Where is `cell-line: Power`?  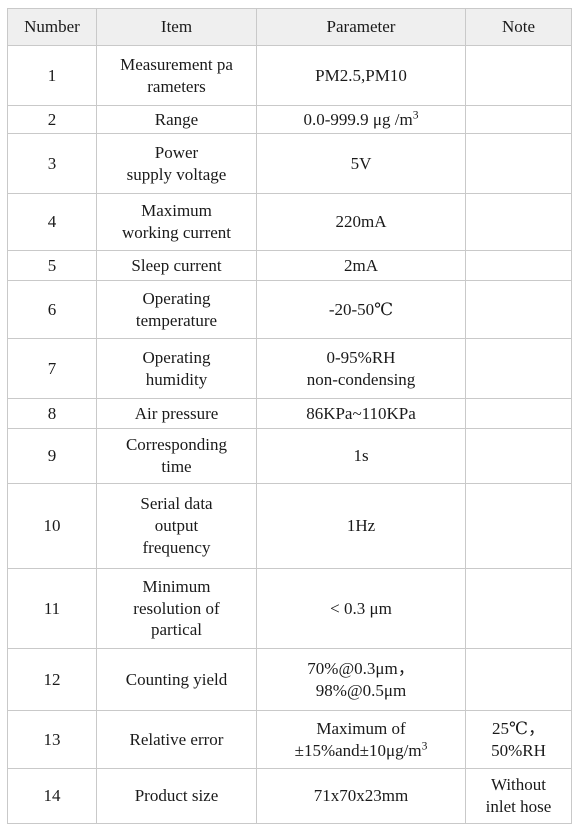 cell-line: Power is located at coordinates (176, 152).